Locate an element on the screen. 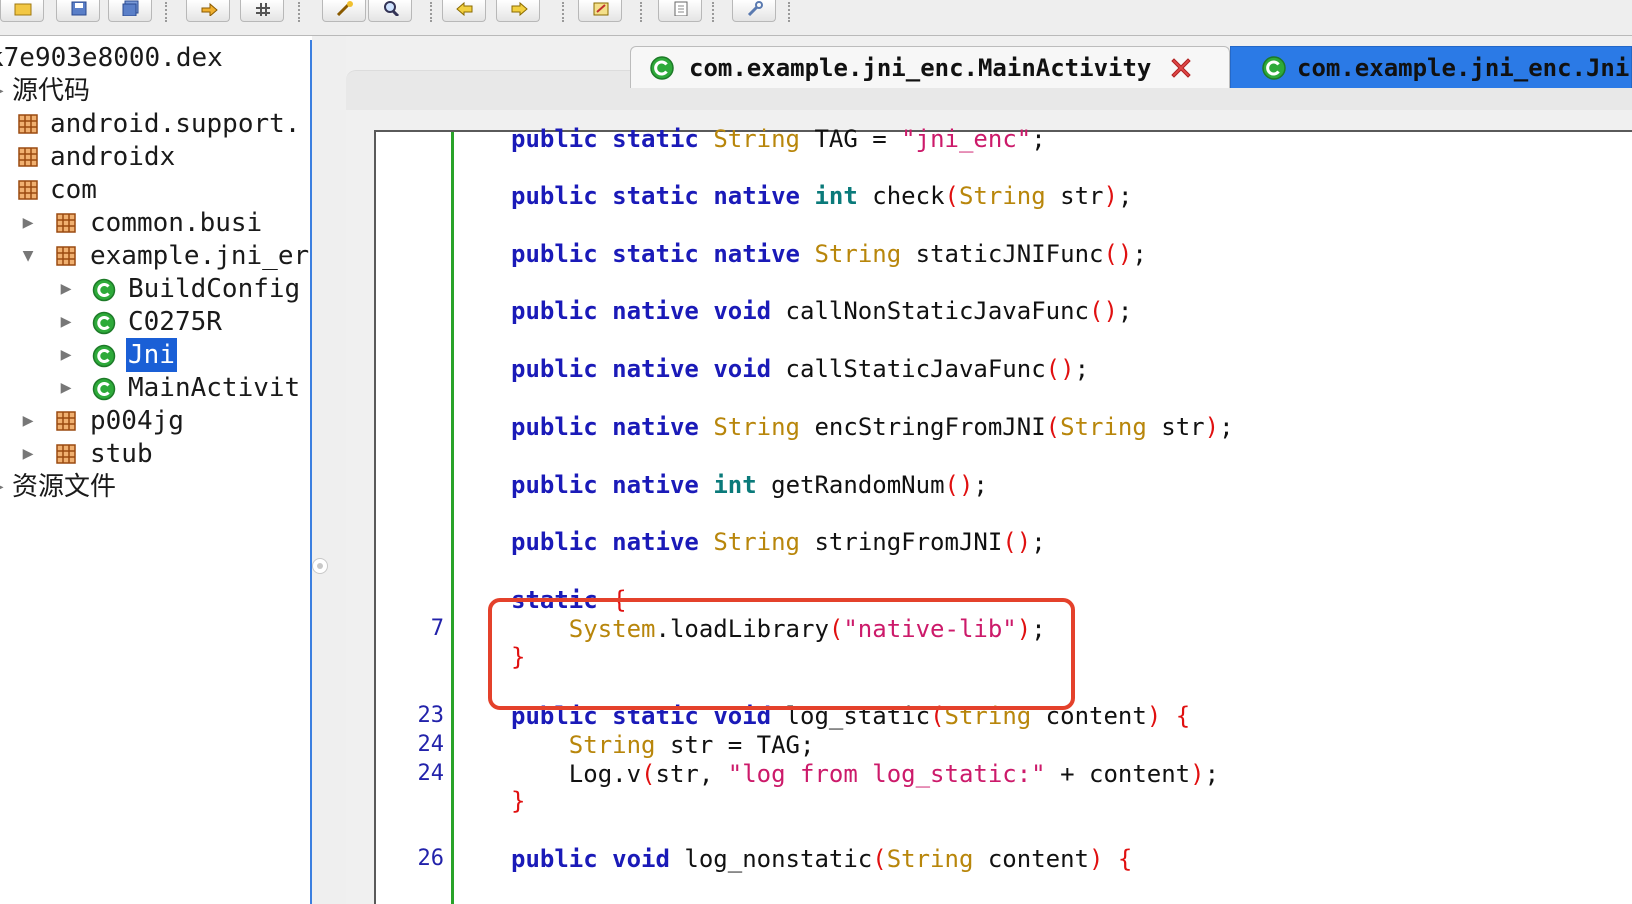  splitter-handle is located at coordinates (320, 566).